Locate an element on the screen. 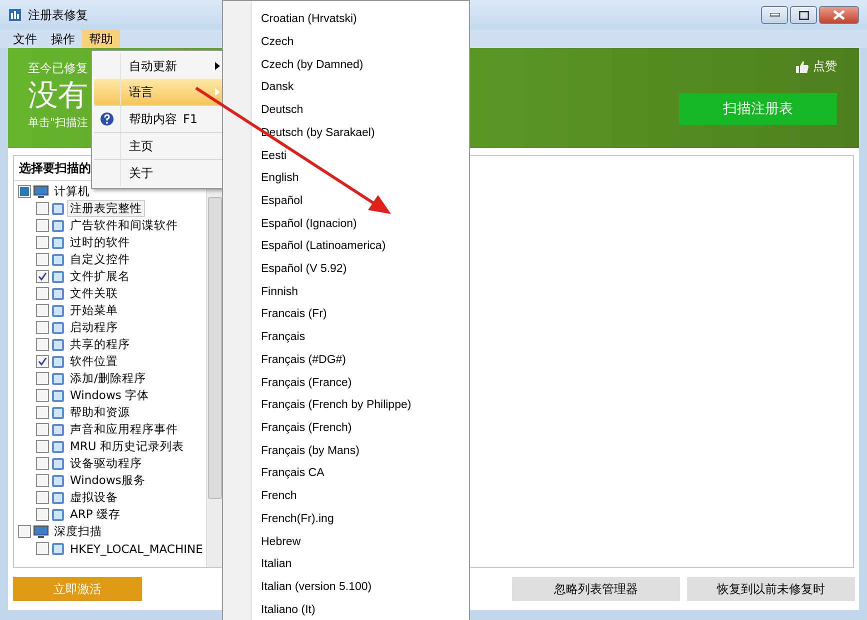 The height and width of the screenshot is (620, 867). language-item: Czech is located at coordinates (332, 42).